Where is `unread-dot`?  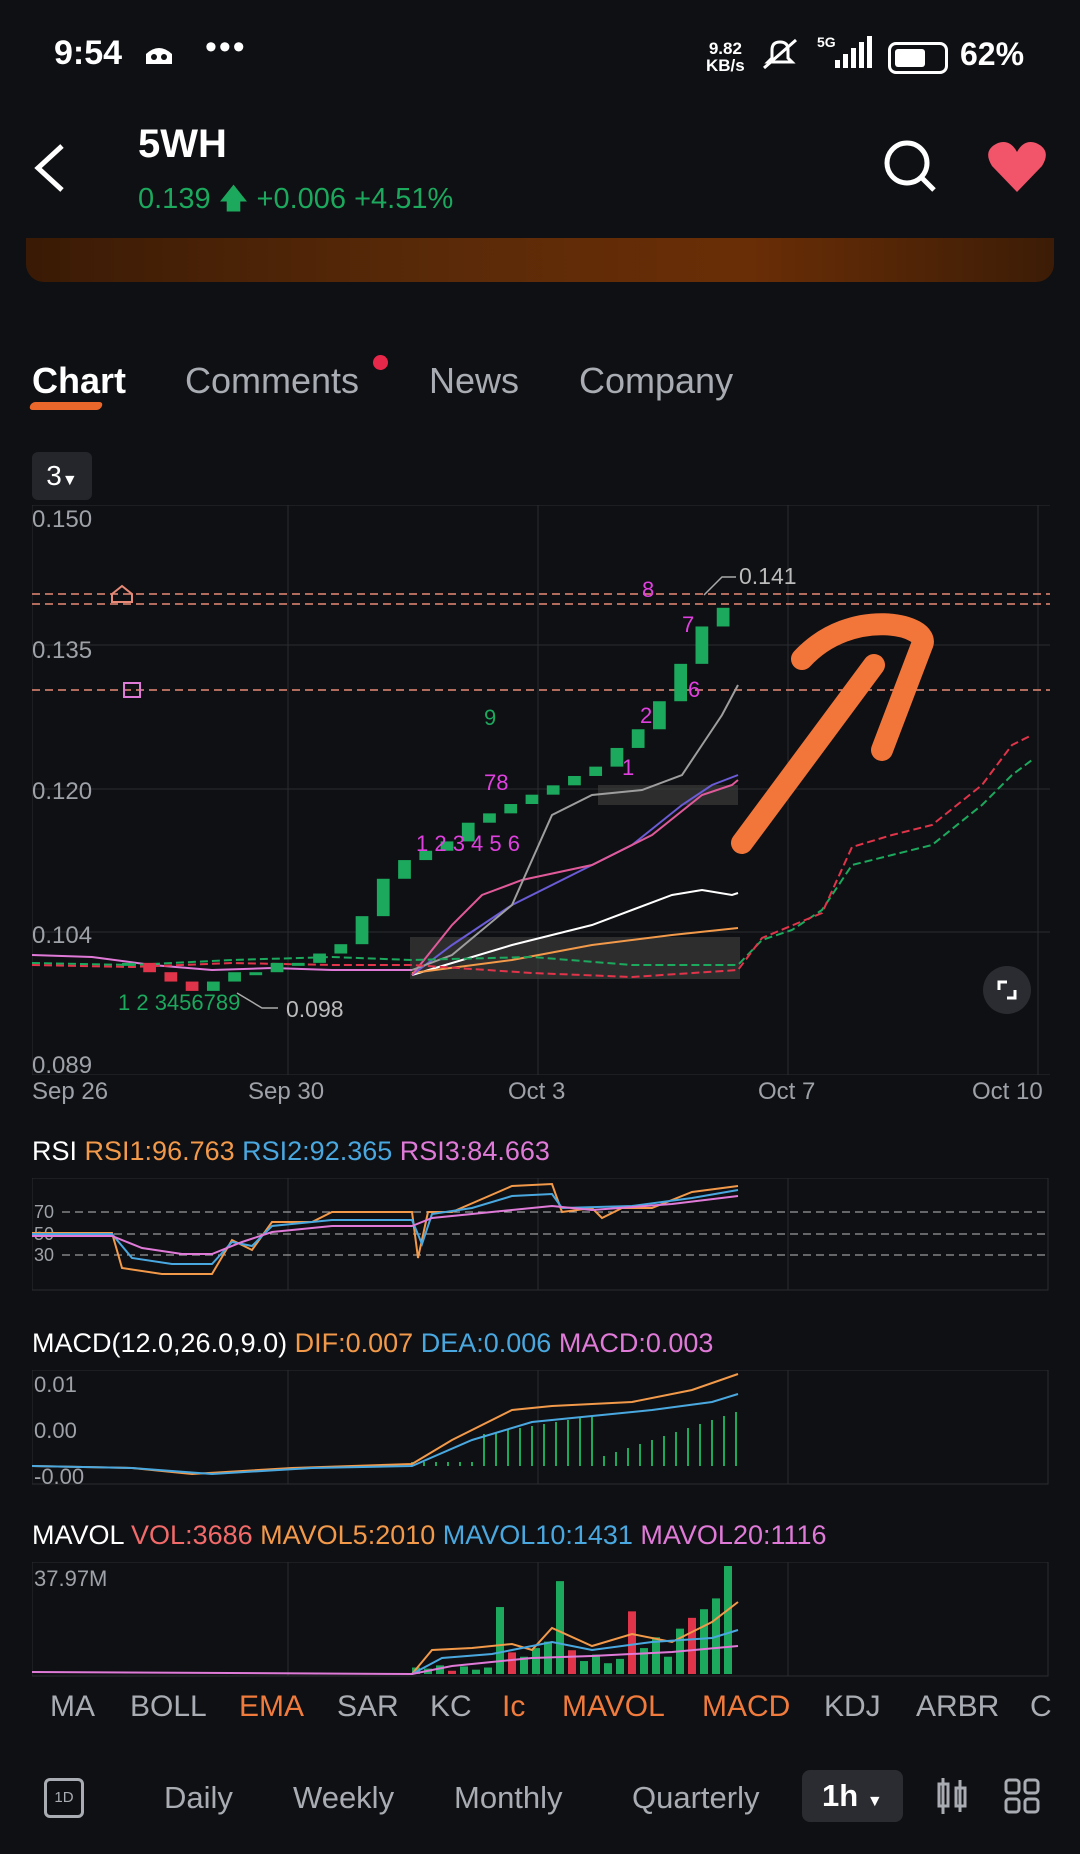
unread-dot is located at coordinates (380, 362).